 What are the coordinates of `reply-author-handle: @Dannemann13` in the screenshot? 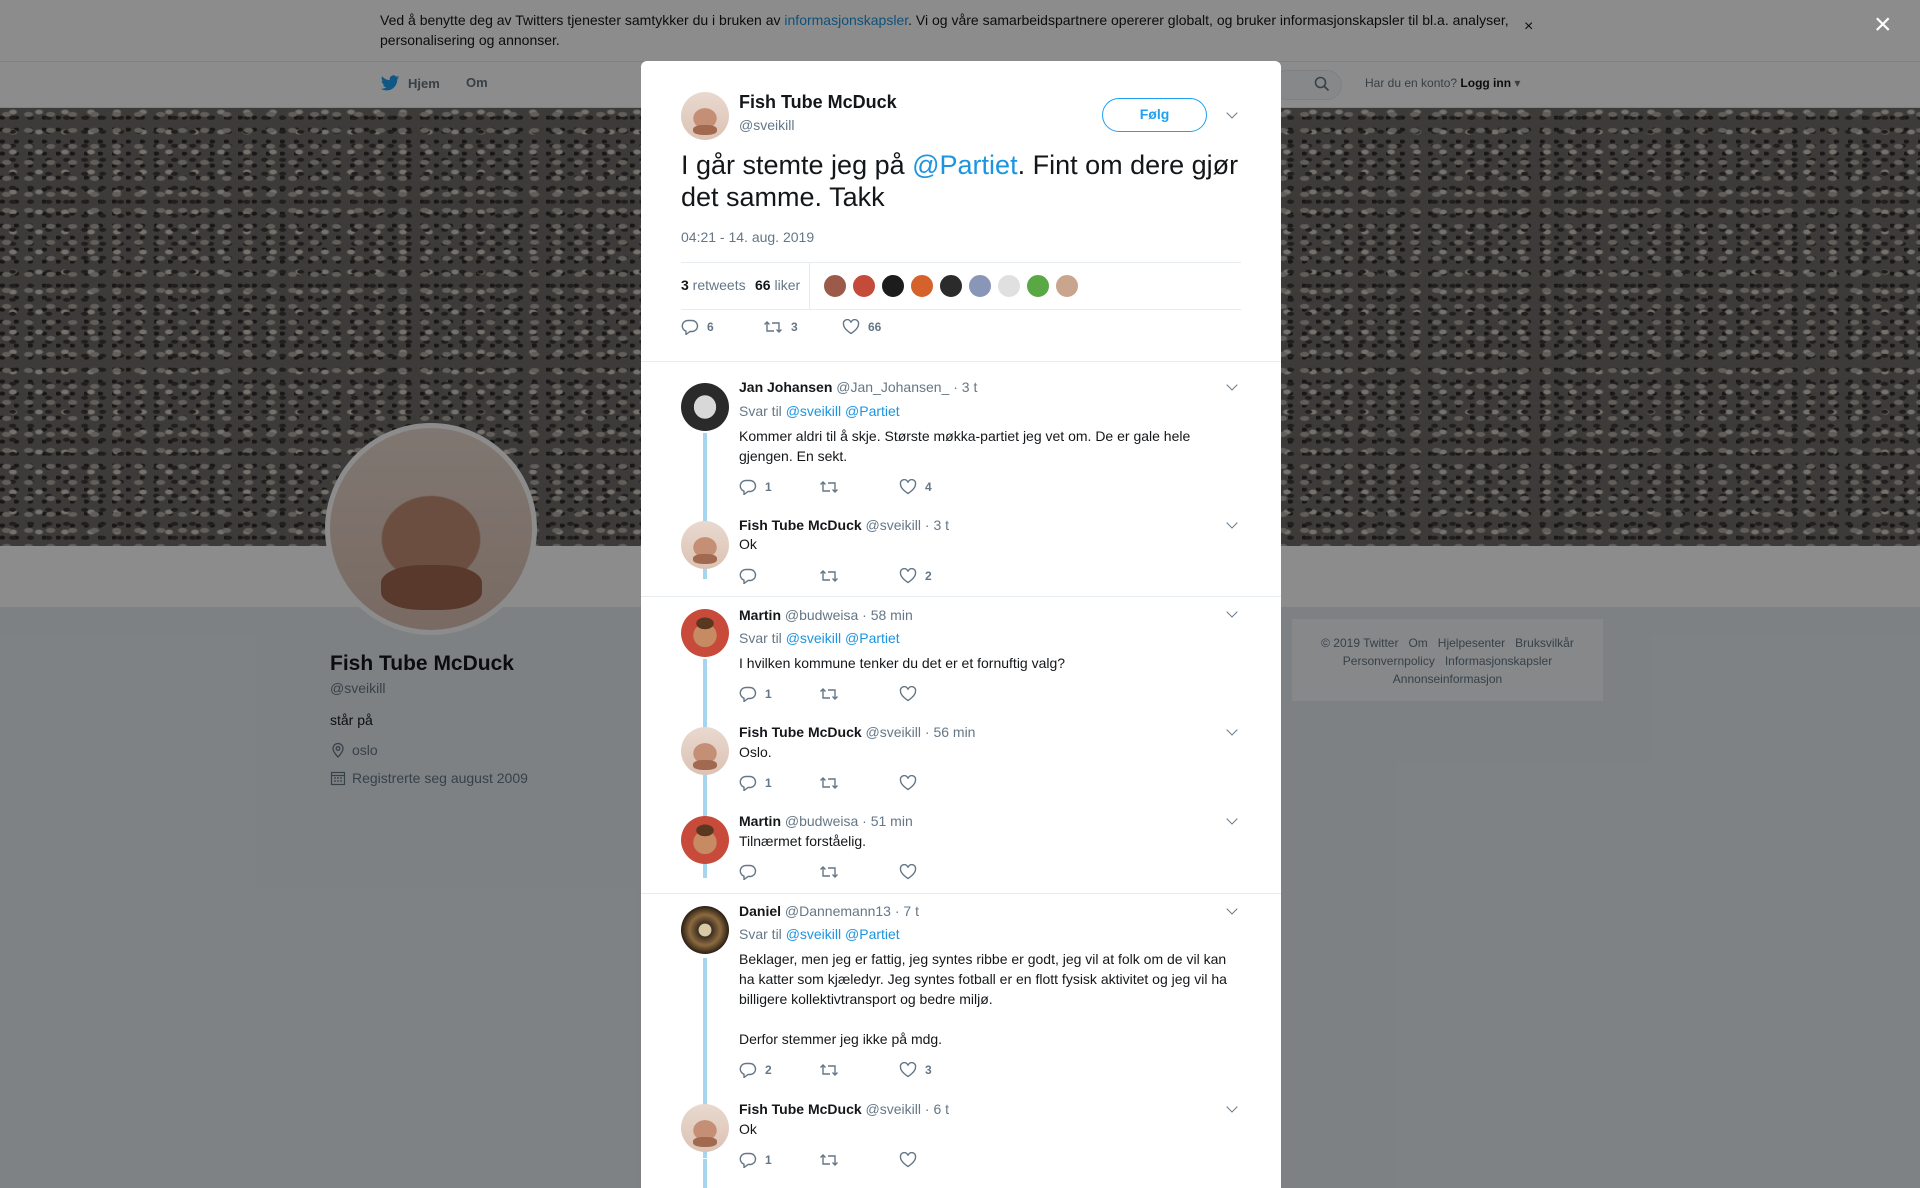 It's located at (838, 911).